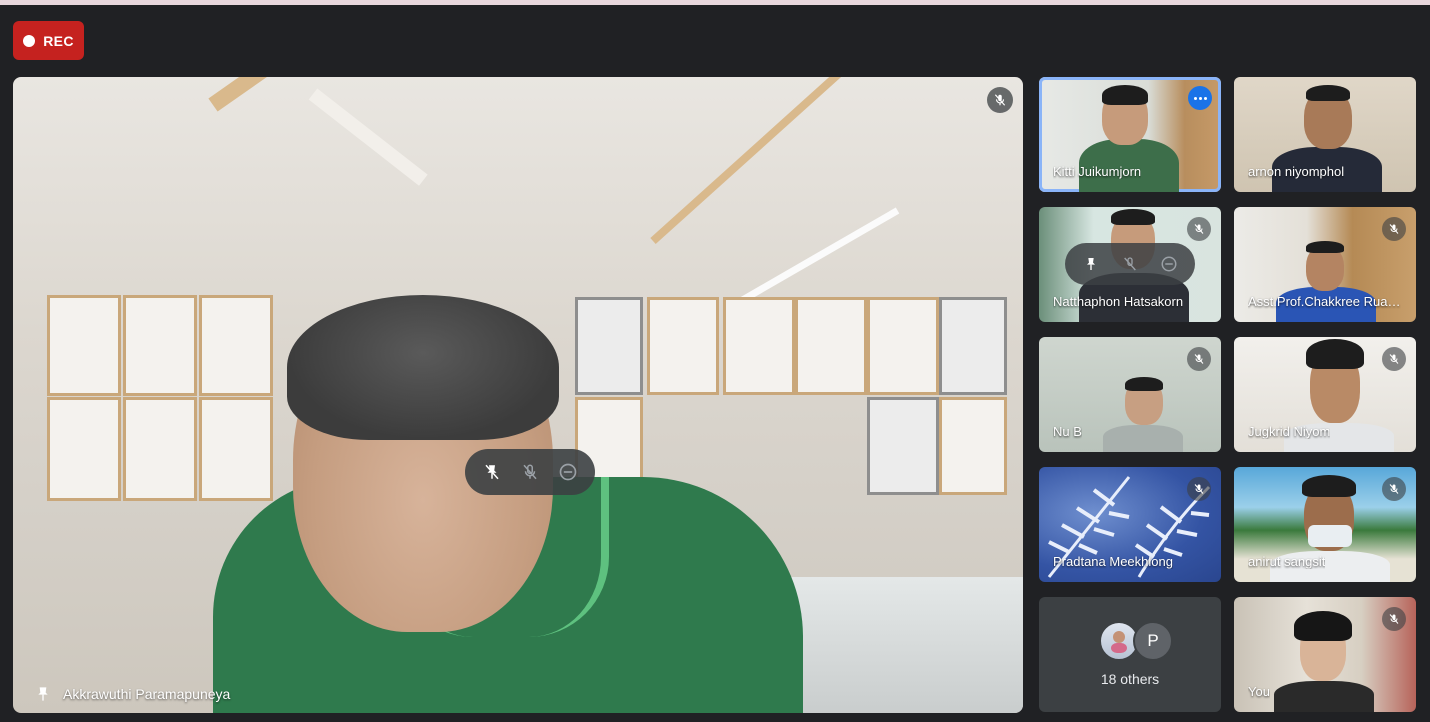 The height and width of the screenshot is (722, 1430). I want to click on participant-name: arnon niyomphol, so click(1296, 171).